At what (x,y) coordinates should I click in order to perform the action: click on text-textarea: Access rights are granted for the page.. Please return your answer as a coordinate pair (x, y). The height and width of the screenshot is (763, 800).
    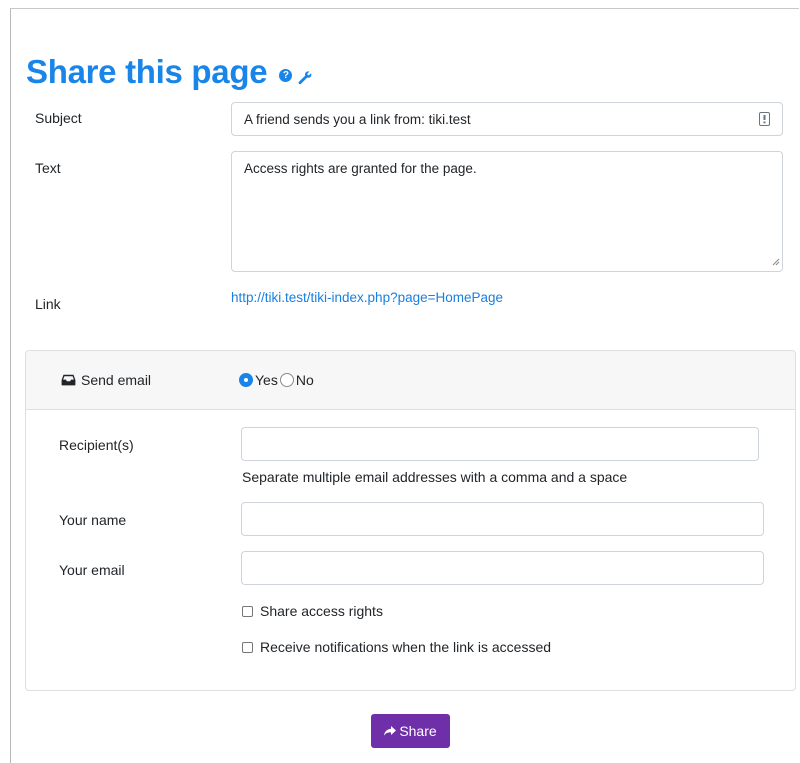
    Looking at the image, I should click on (507, 211).